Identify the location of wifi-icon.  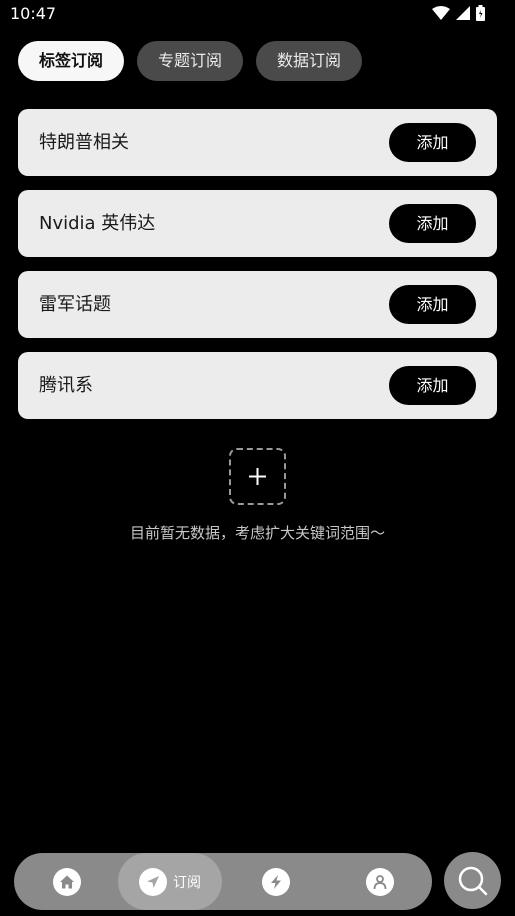
(441, 13).